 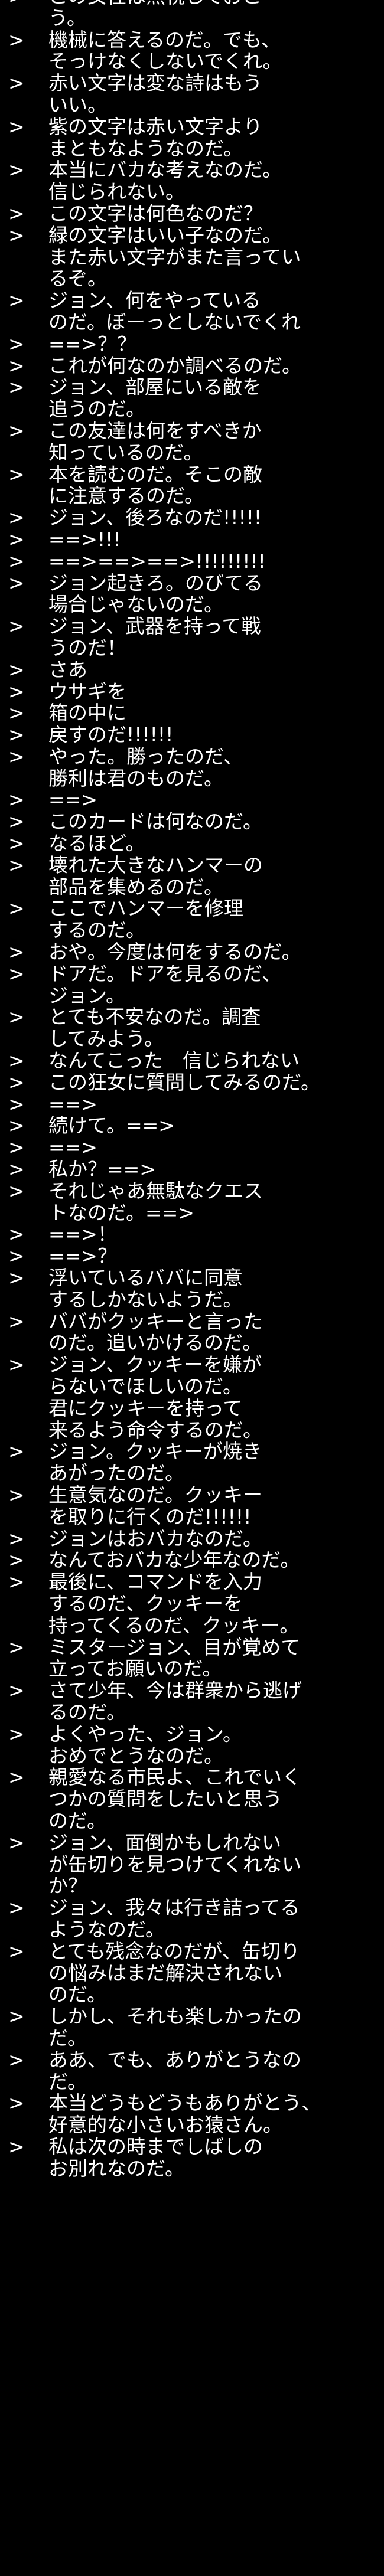 I want to click on terminal-line-text: ==>, so click(x=72, y=1104).